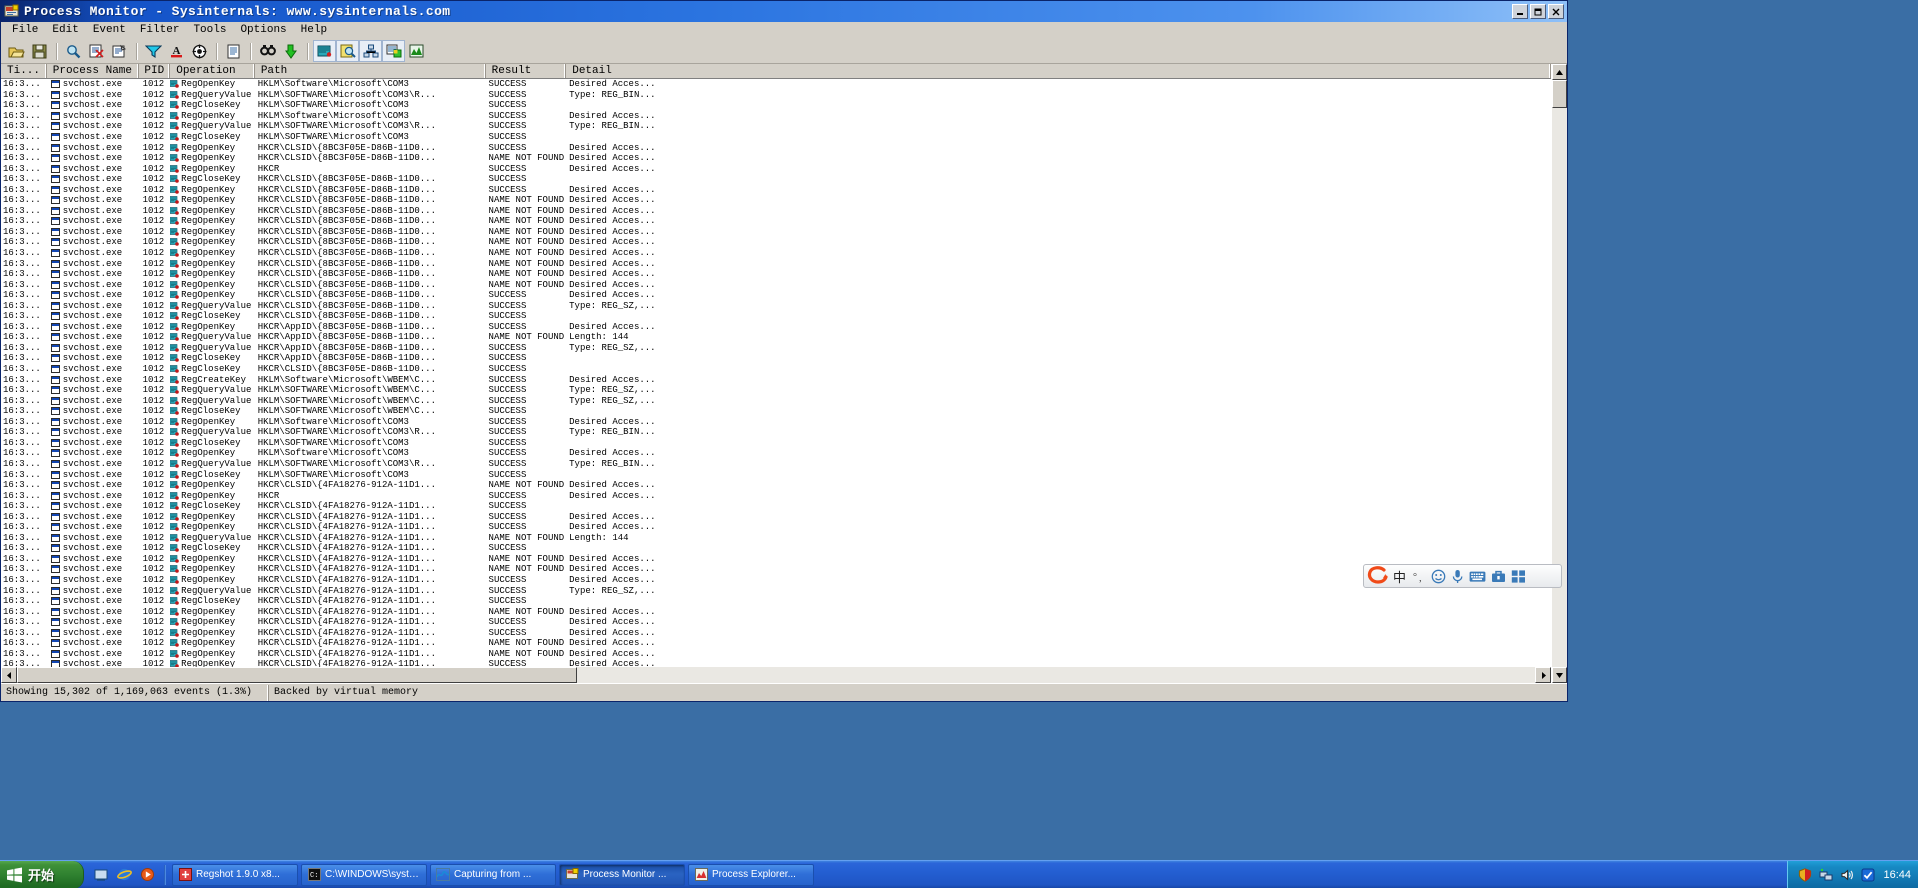 The width and height of the screenshot is (1918, 888). I want to click on volume-icon, so click(1846, 874).